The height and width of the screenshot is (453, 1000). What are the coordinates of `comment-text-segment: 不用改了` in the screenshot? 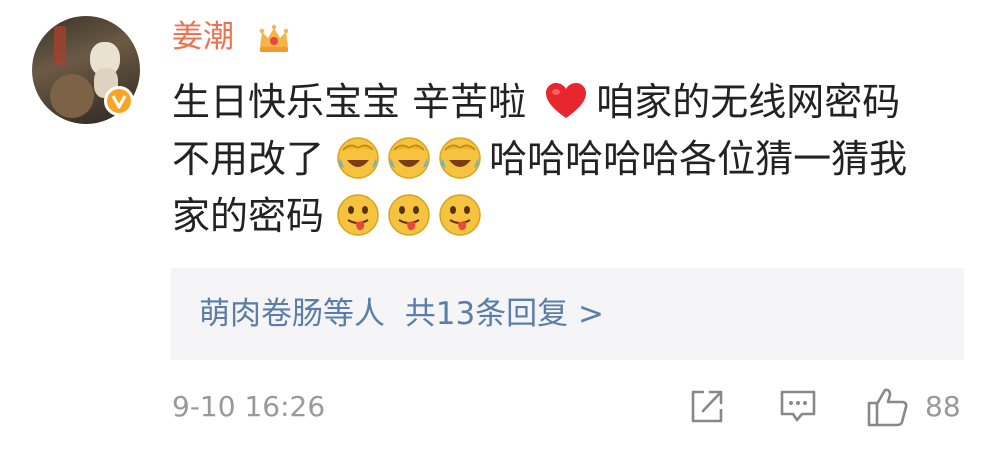 It's located at (248, 159).